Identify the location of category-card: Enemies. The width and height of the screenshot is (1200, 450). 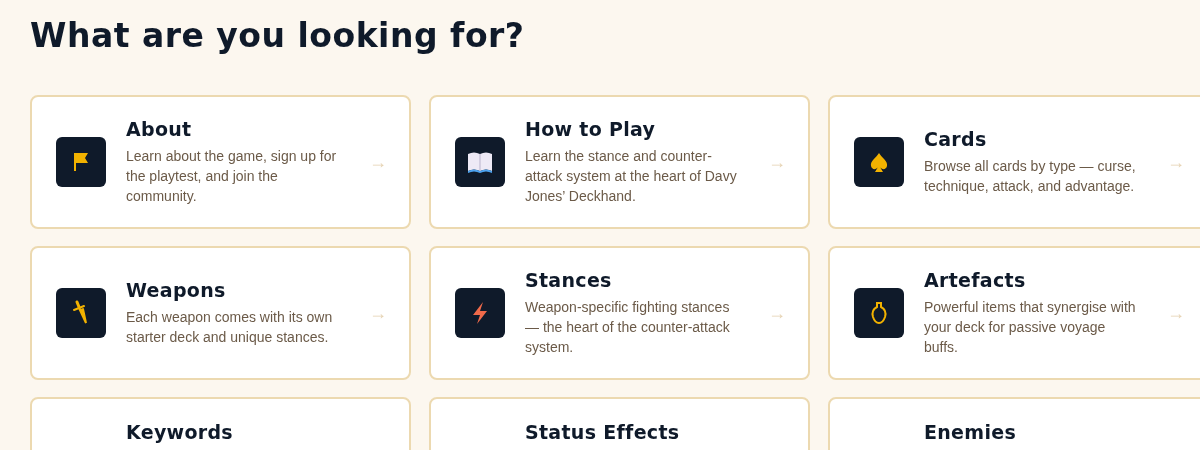
(1014, 423).